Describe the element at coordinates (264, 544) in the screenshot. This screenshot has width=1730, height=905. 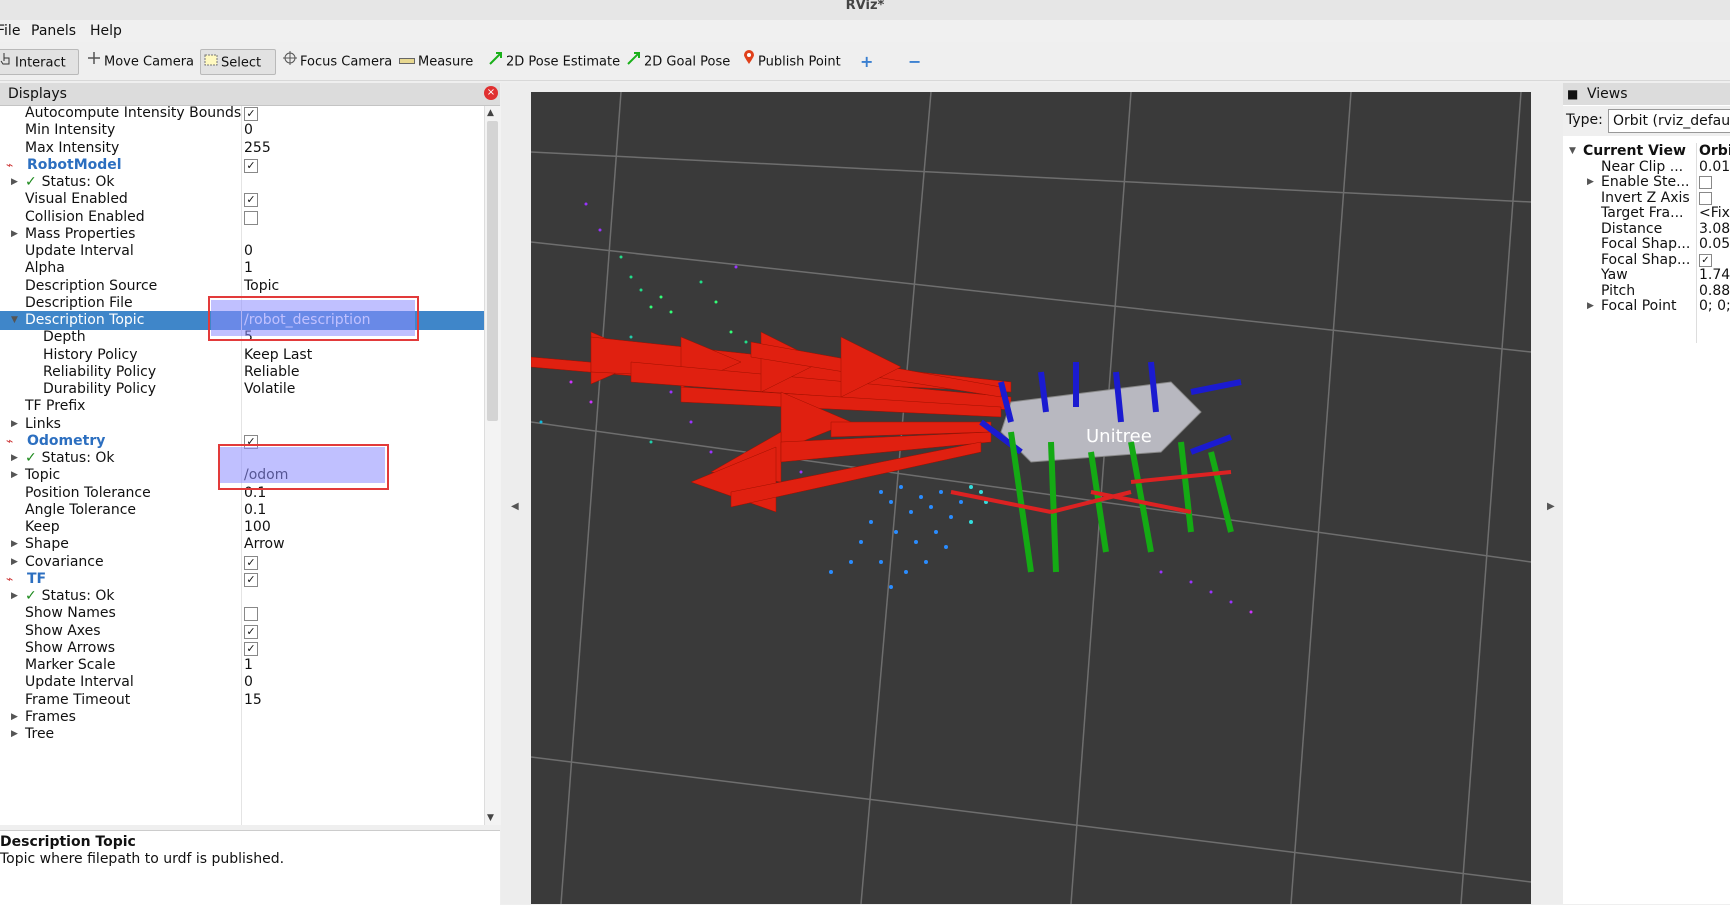
I see `property-value: Arrow` at that location.